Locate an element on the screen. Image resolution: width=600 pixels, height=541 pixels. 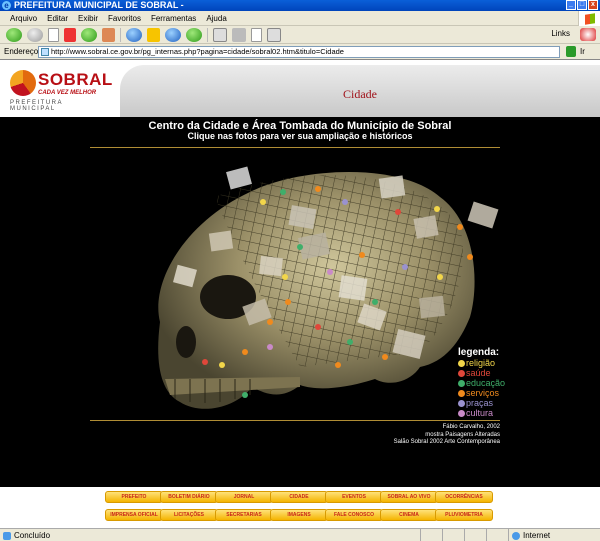
globe-icon is located at coordinates (516, 536).